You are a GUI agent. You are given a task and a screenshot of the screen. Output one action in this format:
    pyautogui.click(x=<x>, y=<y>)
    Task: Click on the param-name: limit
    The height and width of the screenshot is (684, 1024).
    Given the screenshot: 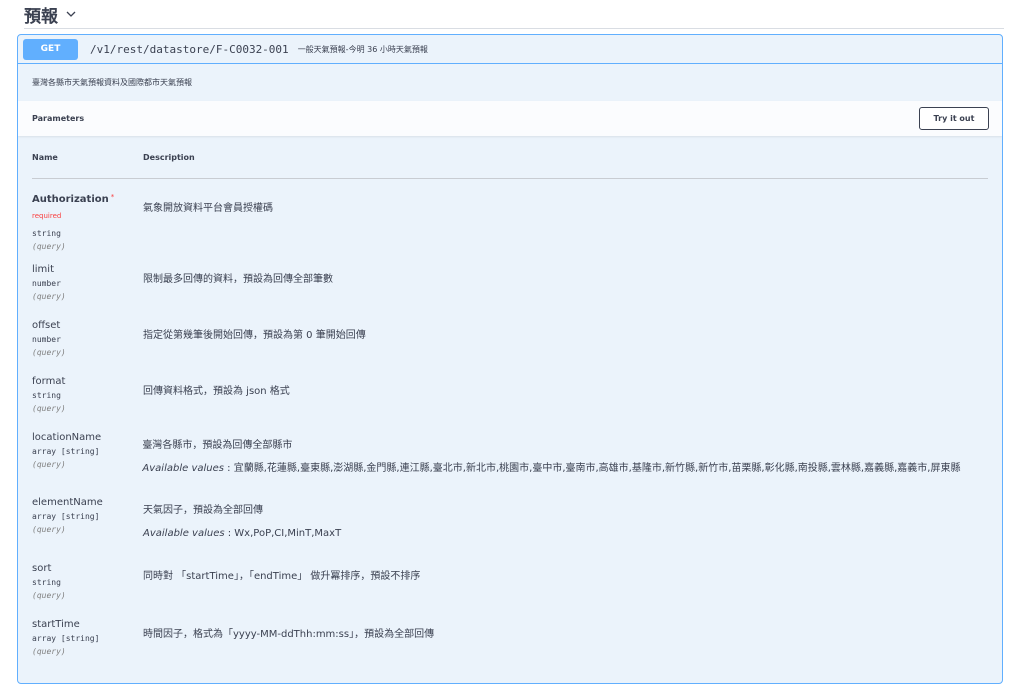 What is the action you would take?
    pyautogui.click(x=43, y=269)
    